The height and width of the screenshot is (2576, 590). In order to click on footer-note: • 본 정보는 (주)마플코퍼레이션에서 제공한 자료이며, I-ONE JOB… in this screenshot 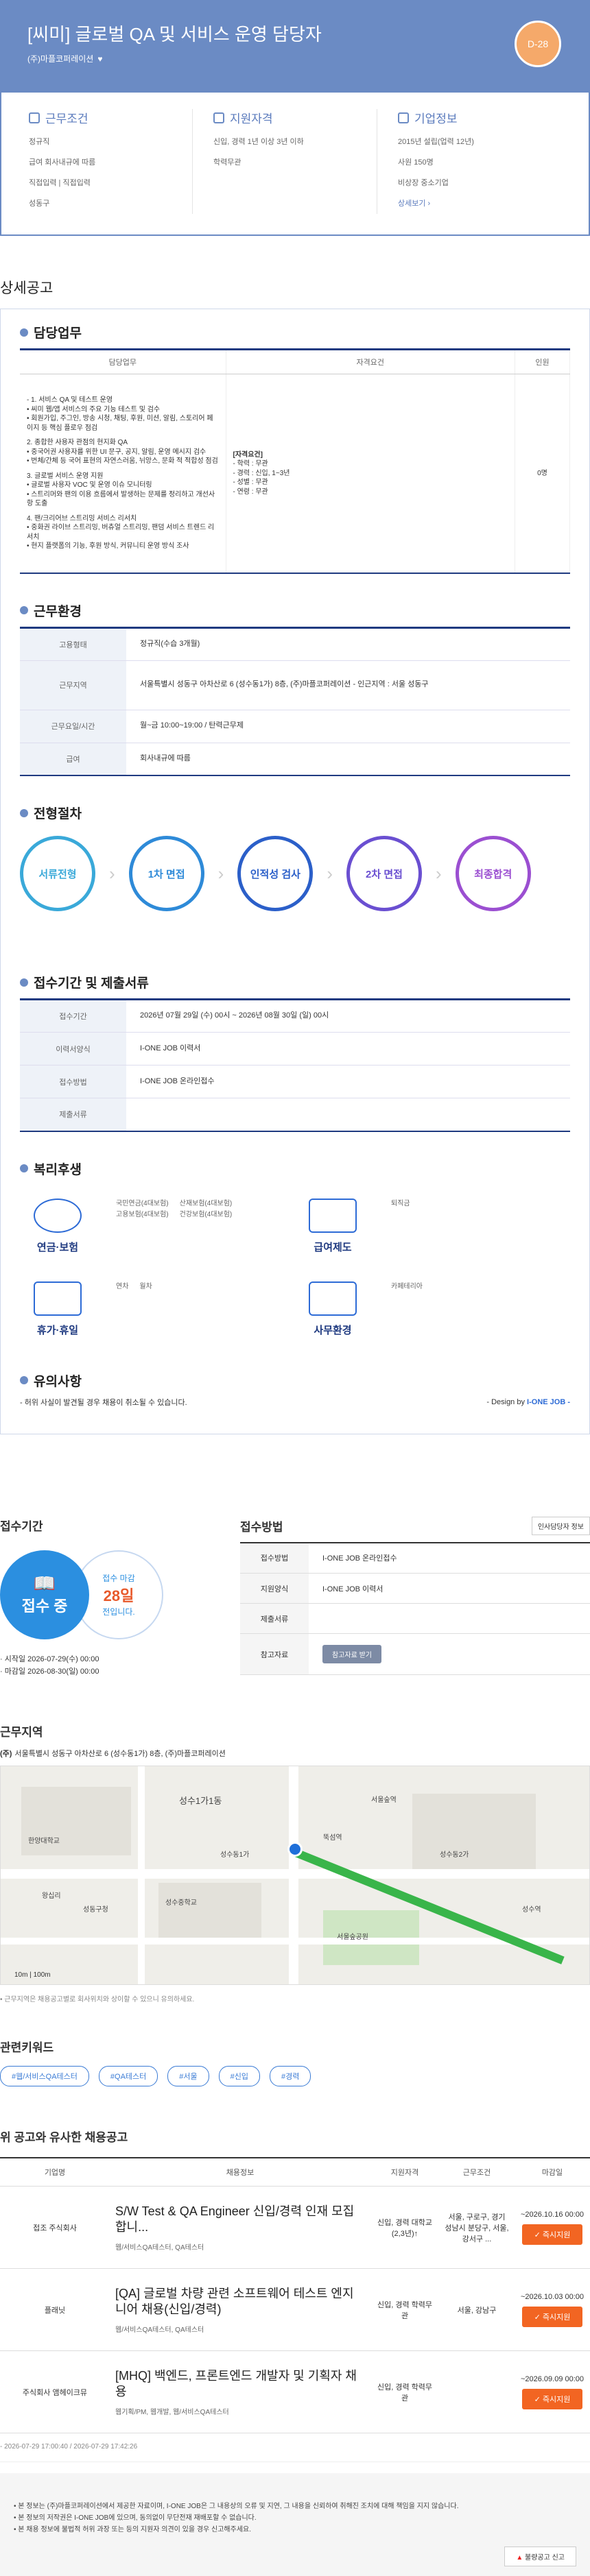, I will do `click(236, 2507)`.